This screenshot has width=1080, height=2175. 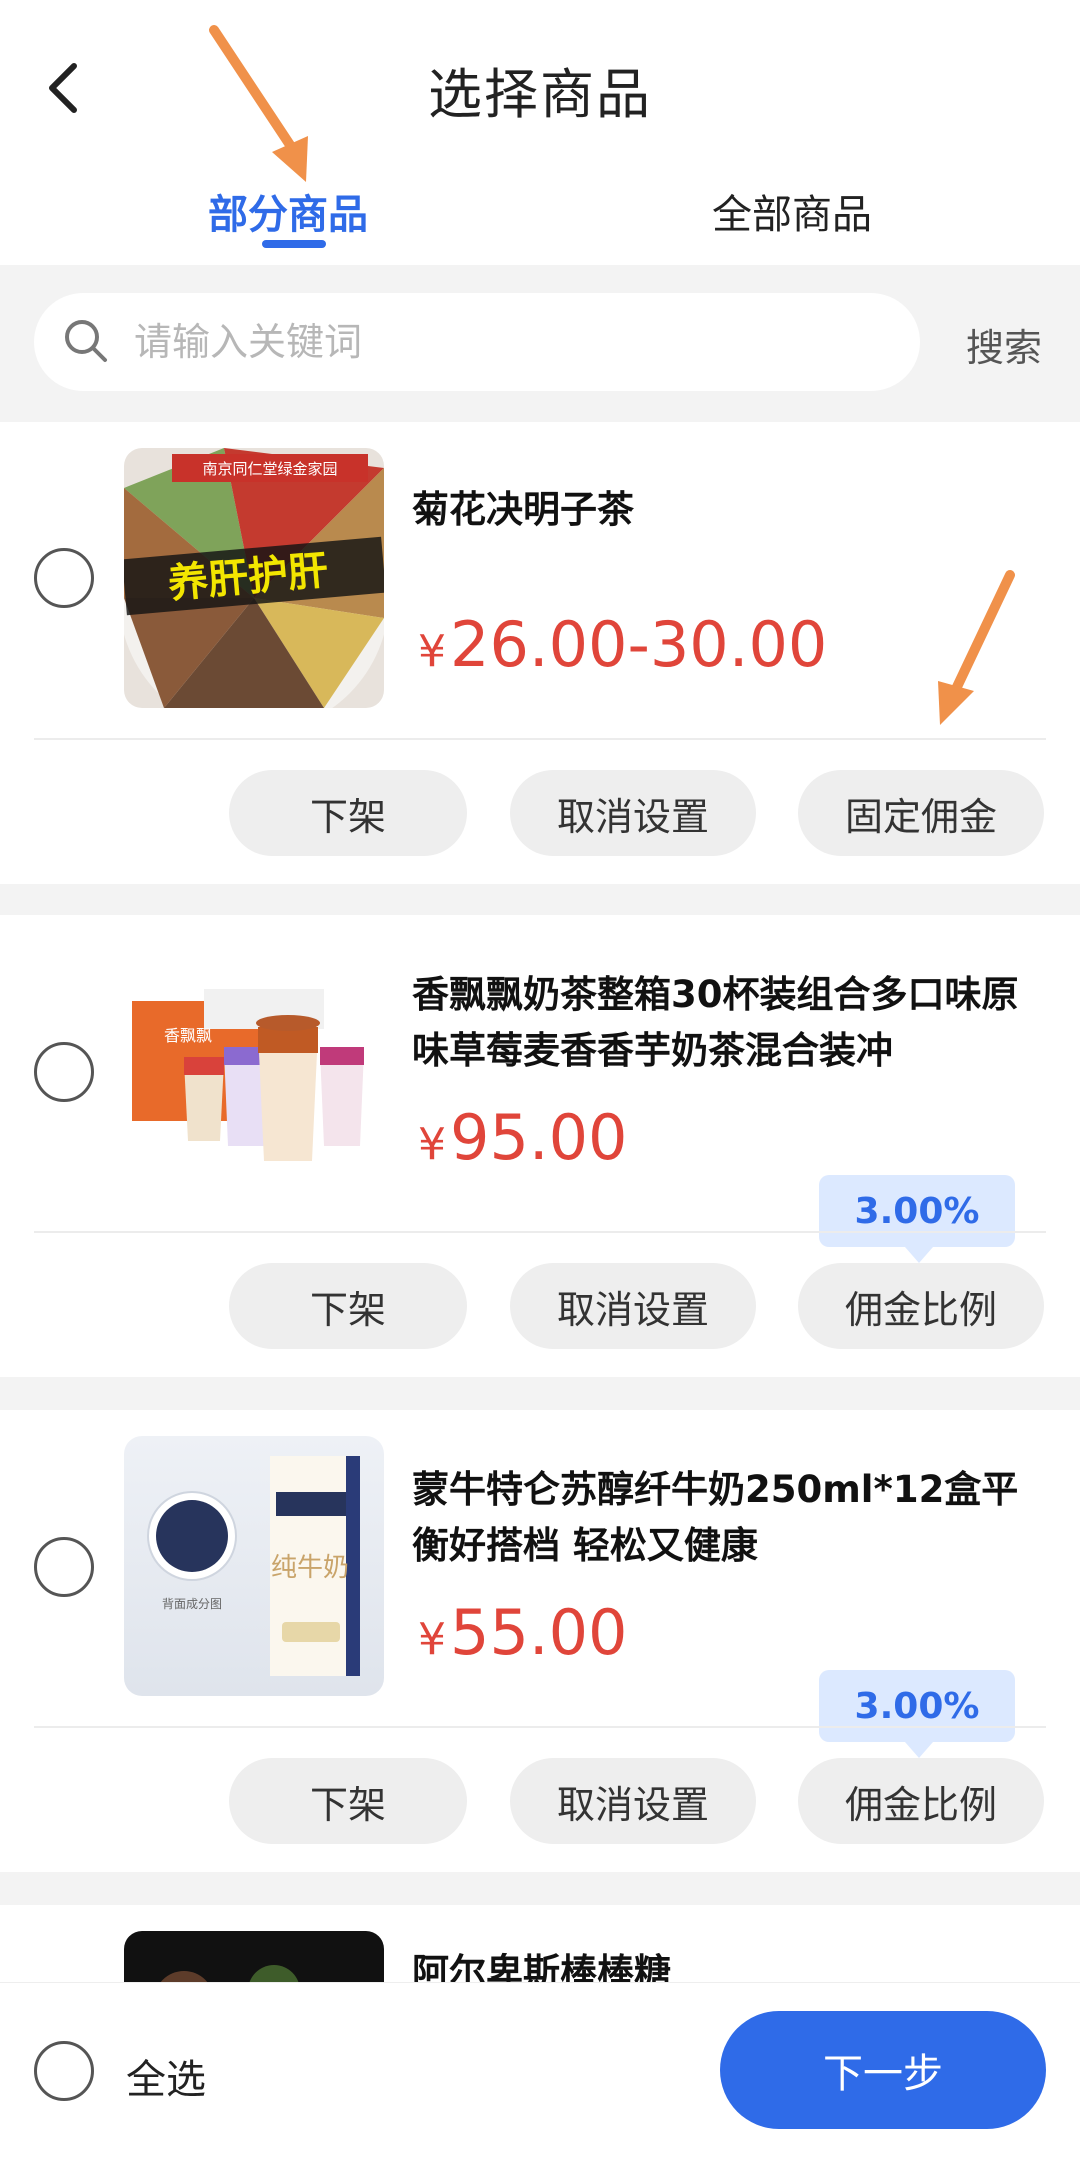 I want to click on thumb-top-text: 南京同仁堂绿金家园, so click(x=269, y=469).